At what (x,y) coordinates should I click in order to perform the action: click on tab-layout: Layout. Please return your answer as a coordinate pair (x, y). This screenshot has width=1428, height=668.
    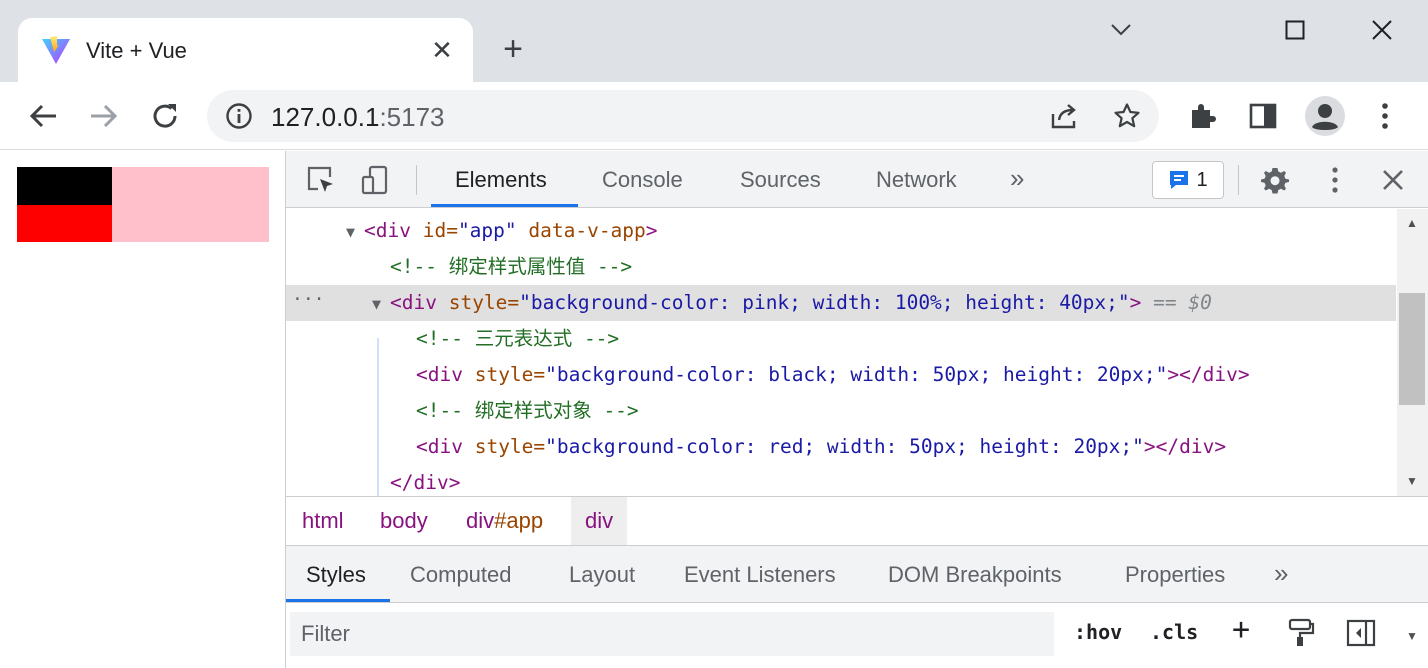
    Looking at the image, I should click on (602, 575).